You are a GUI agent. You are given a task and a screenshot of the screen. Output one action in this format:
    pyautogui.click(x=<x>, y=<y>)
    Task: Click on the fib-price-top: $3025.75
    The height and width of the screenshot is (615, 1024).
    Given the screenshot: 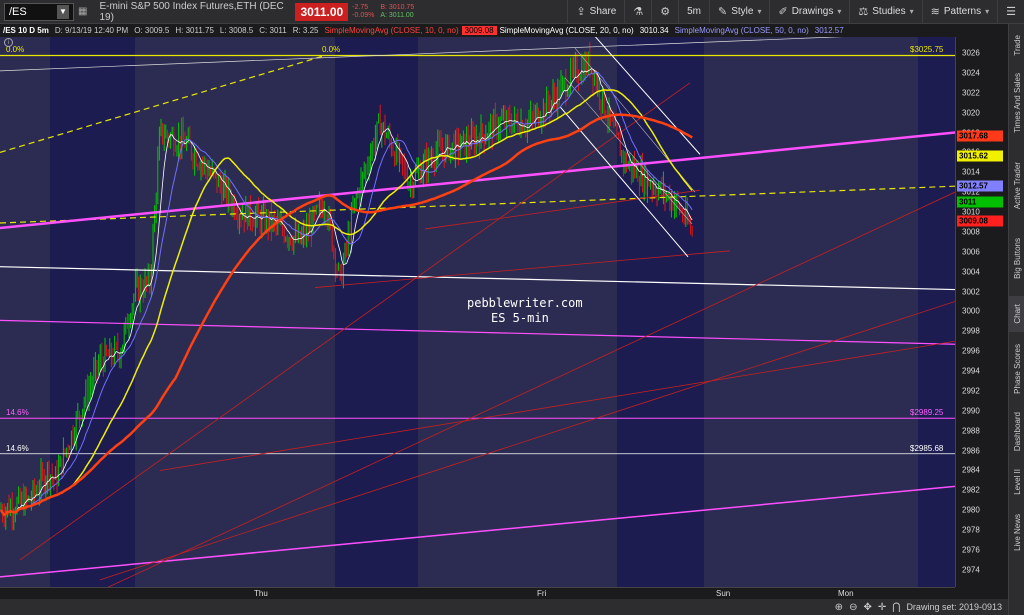 What is the action you would take?
    pyautogui.click(x=927, y=49)
    